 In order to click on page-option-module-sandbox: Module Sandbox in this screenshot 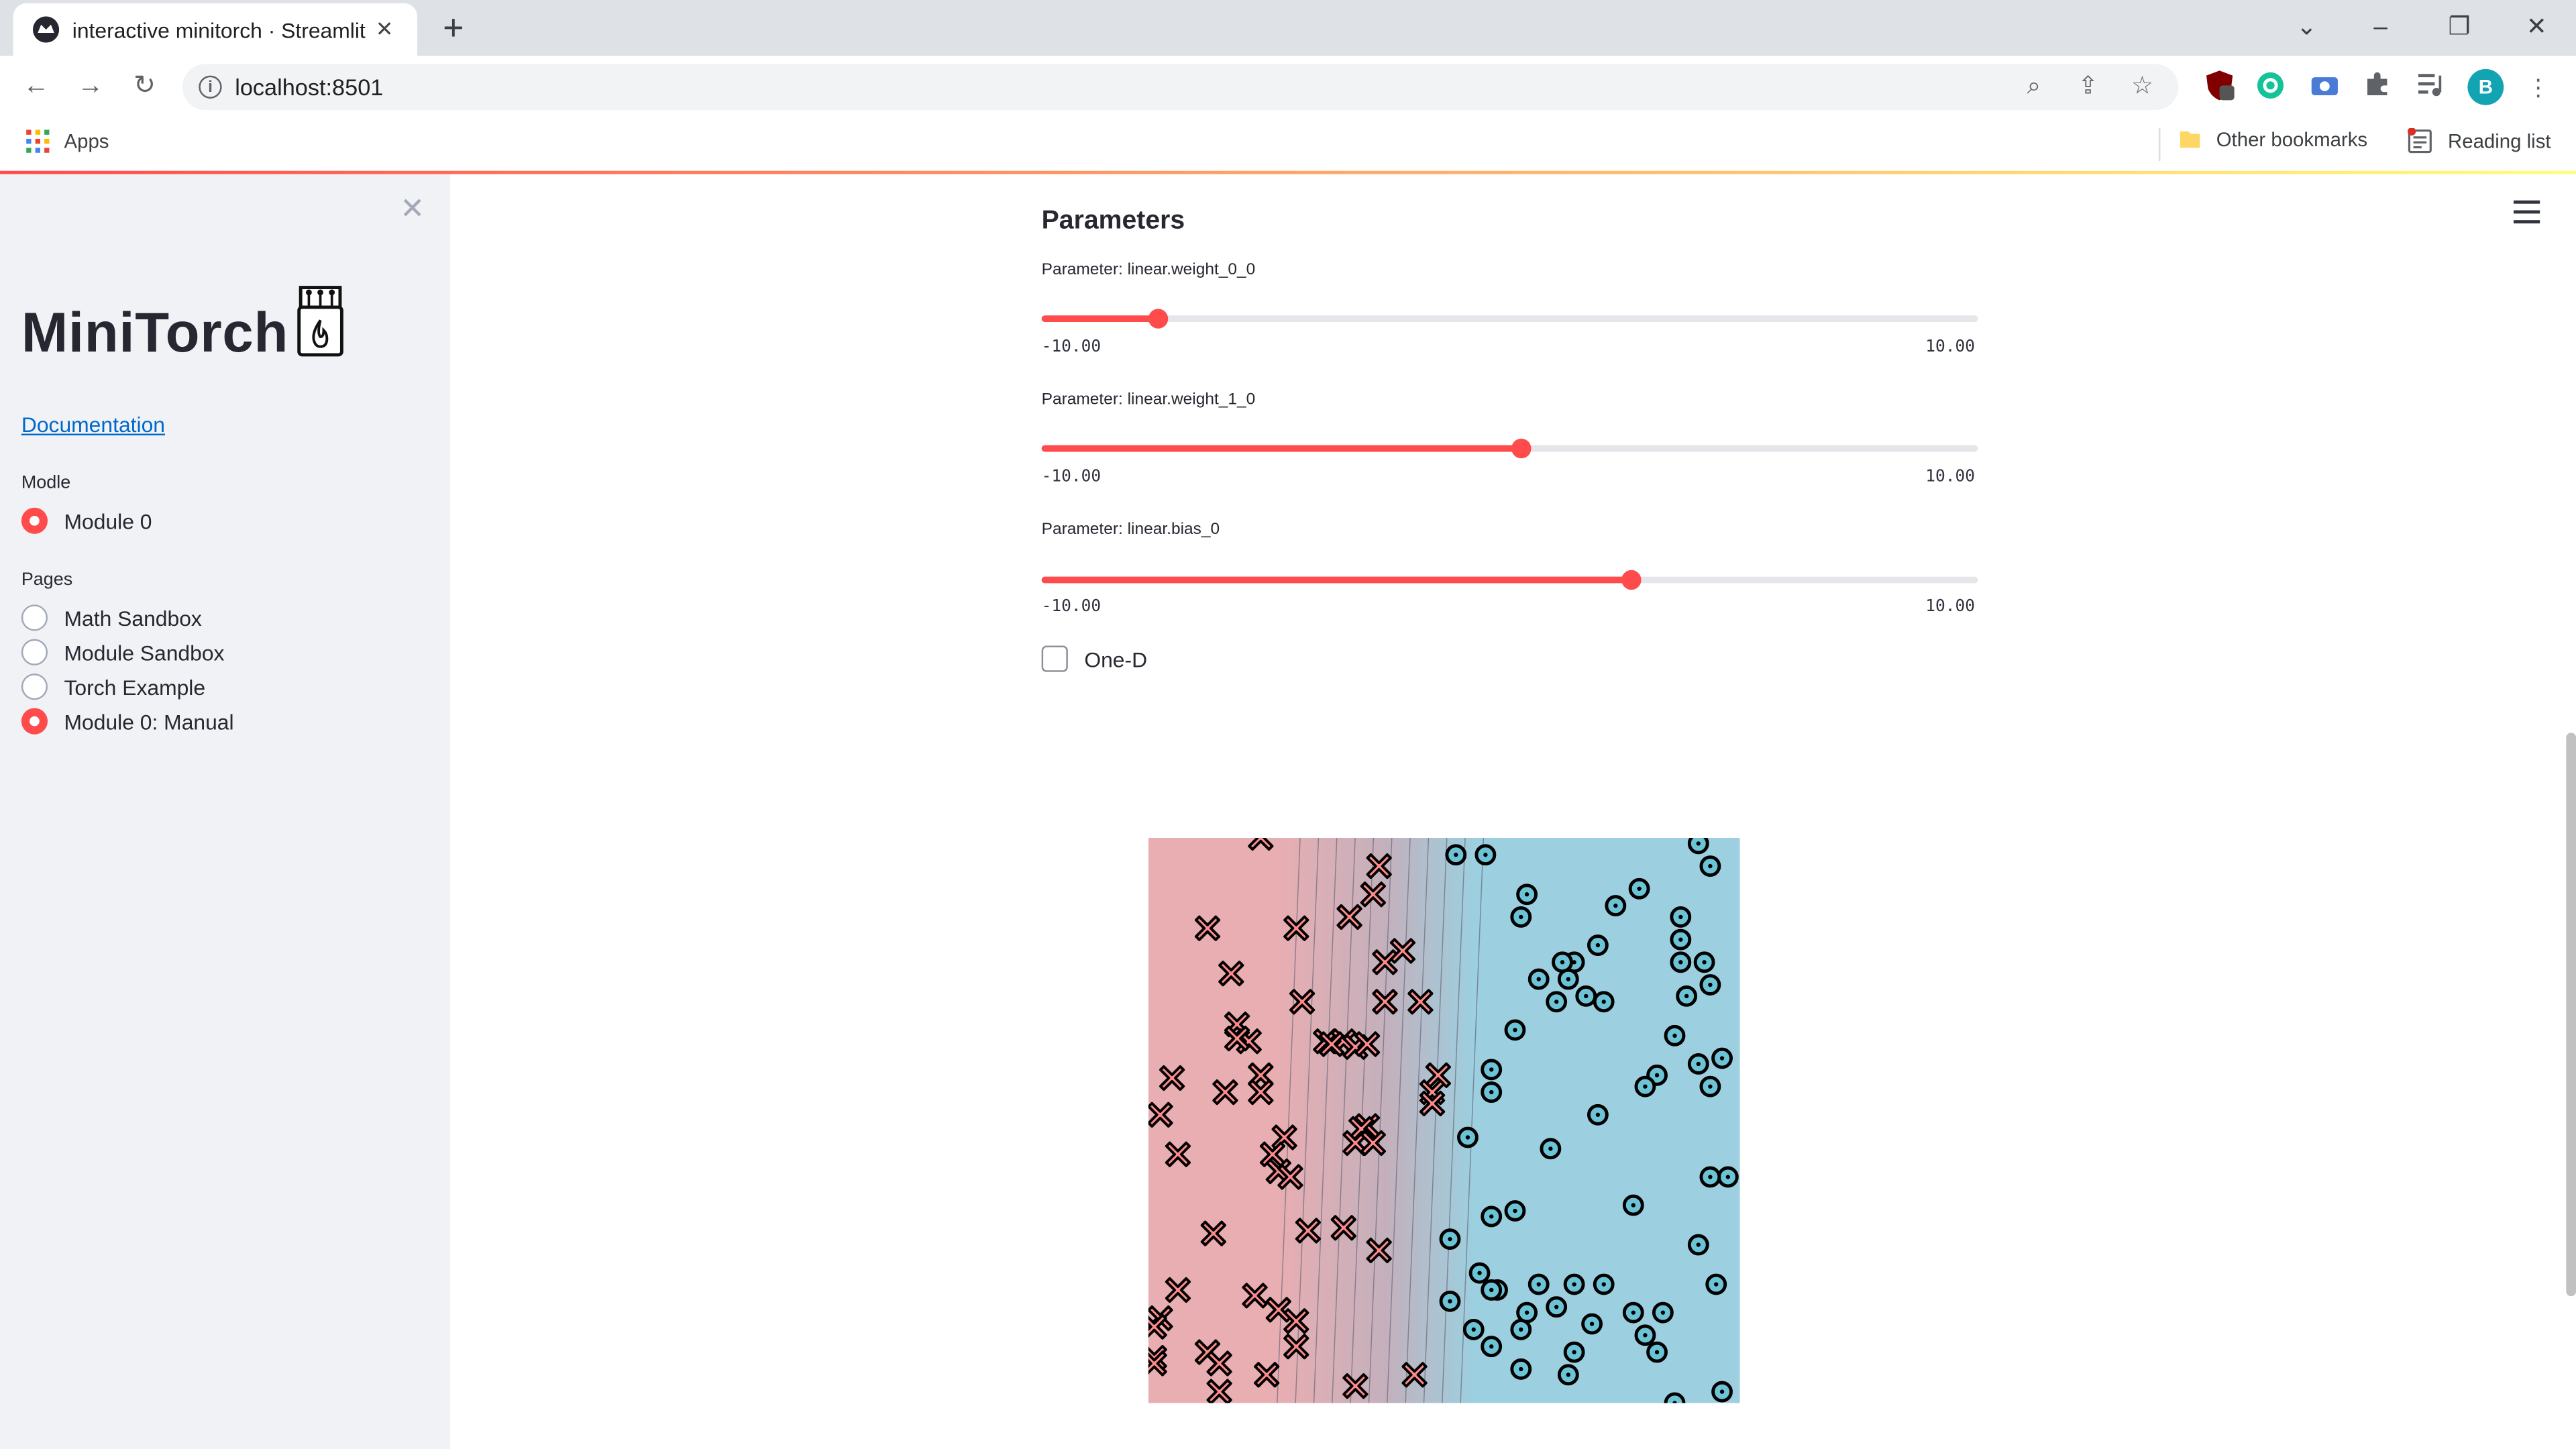, I will do `click(123, 652)`.